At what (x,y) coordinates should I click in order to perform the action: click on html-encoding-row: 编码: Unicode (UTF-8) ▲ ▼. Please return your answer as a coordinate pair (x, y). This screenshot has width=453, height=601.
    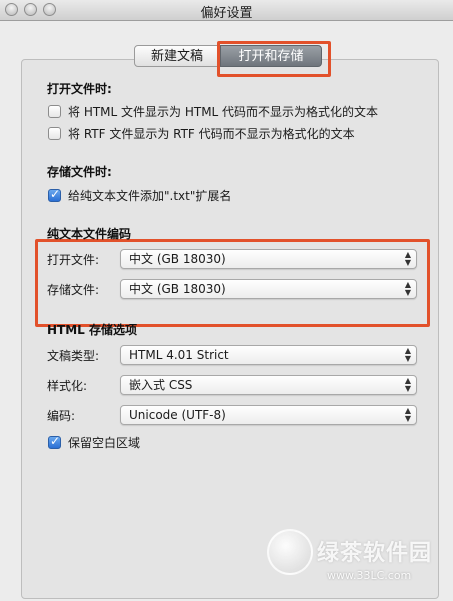
    Looking at the image, I should click on (232, 415).